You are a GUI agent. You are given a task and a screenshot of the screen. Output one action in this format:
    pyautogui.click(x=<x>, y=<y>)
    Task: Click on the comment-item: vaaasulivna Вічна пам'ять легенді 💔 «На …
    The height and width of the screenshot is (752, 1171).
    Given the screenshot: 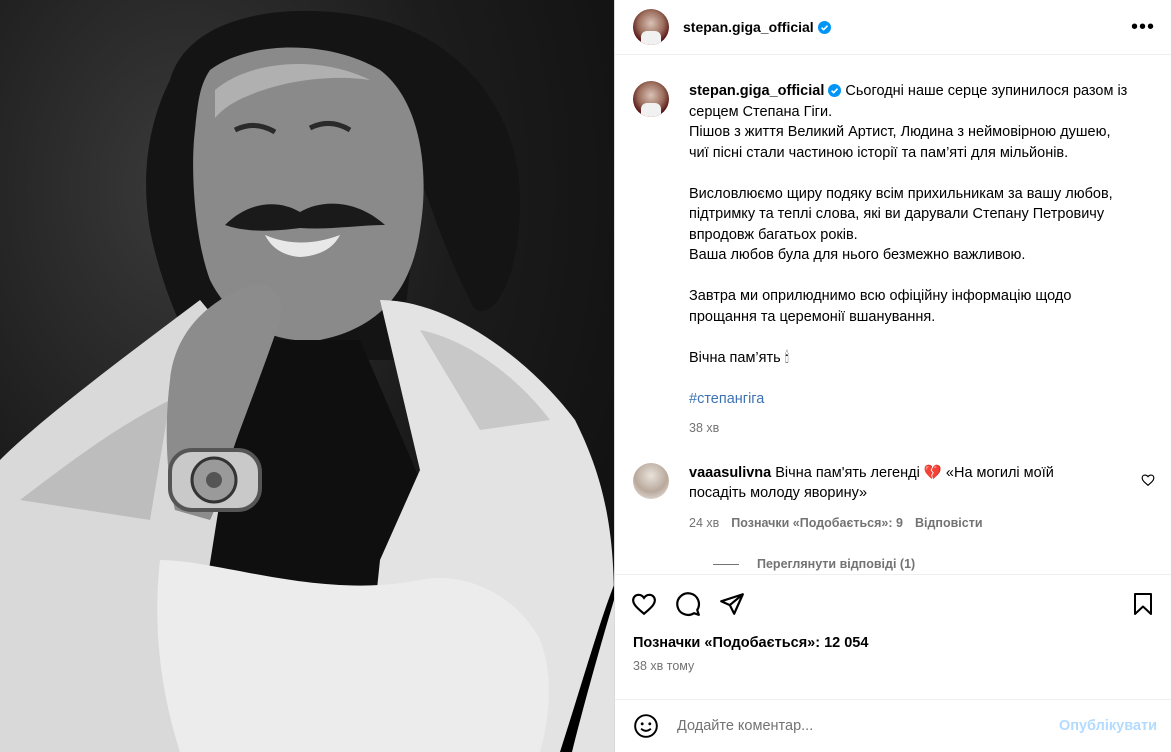 What is the action you would take?
    pyautogui.click(x=894, y=498)
    